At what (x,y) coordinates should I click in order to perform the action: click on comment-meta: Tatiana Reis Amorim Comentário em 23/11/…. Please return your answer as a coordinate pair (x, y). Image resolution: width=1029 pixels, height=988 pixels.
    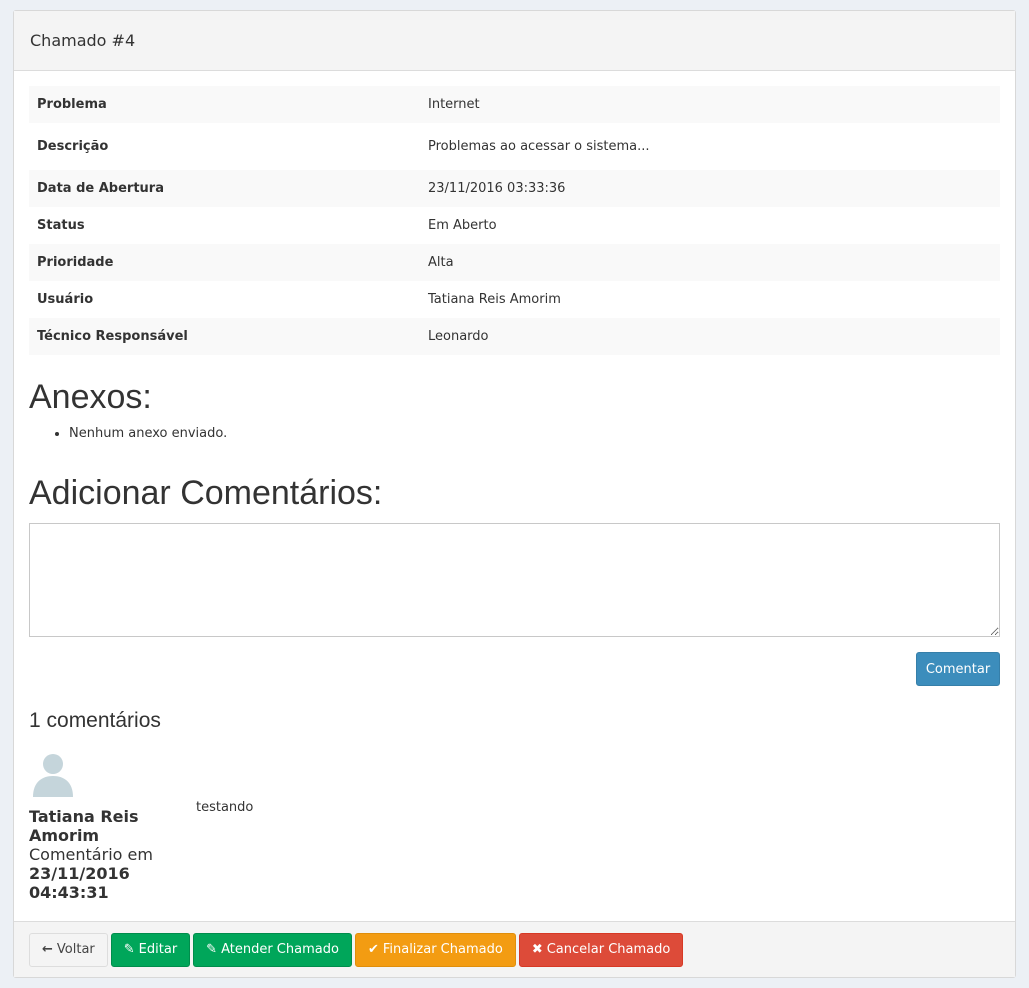
    Looking at the image, I should click on (104, 854).